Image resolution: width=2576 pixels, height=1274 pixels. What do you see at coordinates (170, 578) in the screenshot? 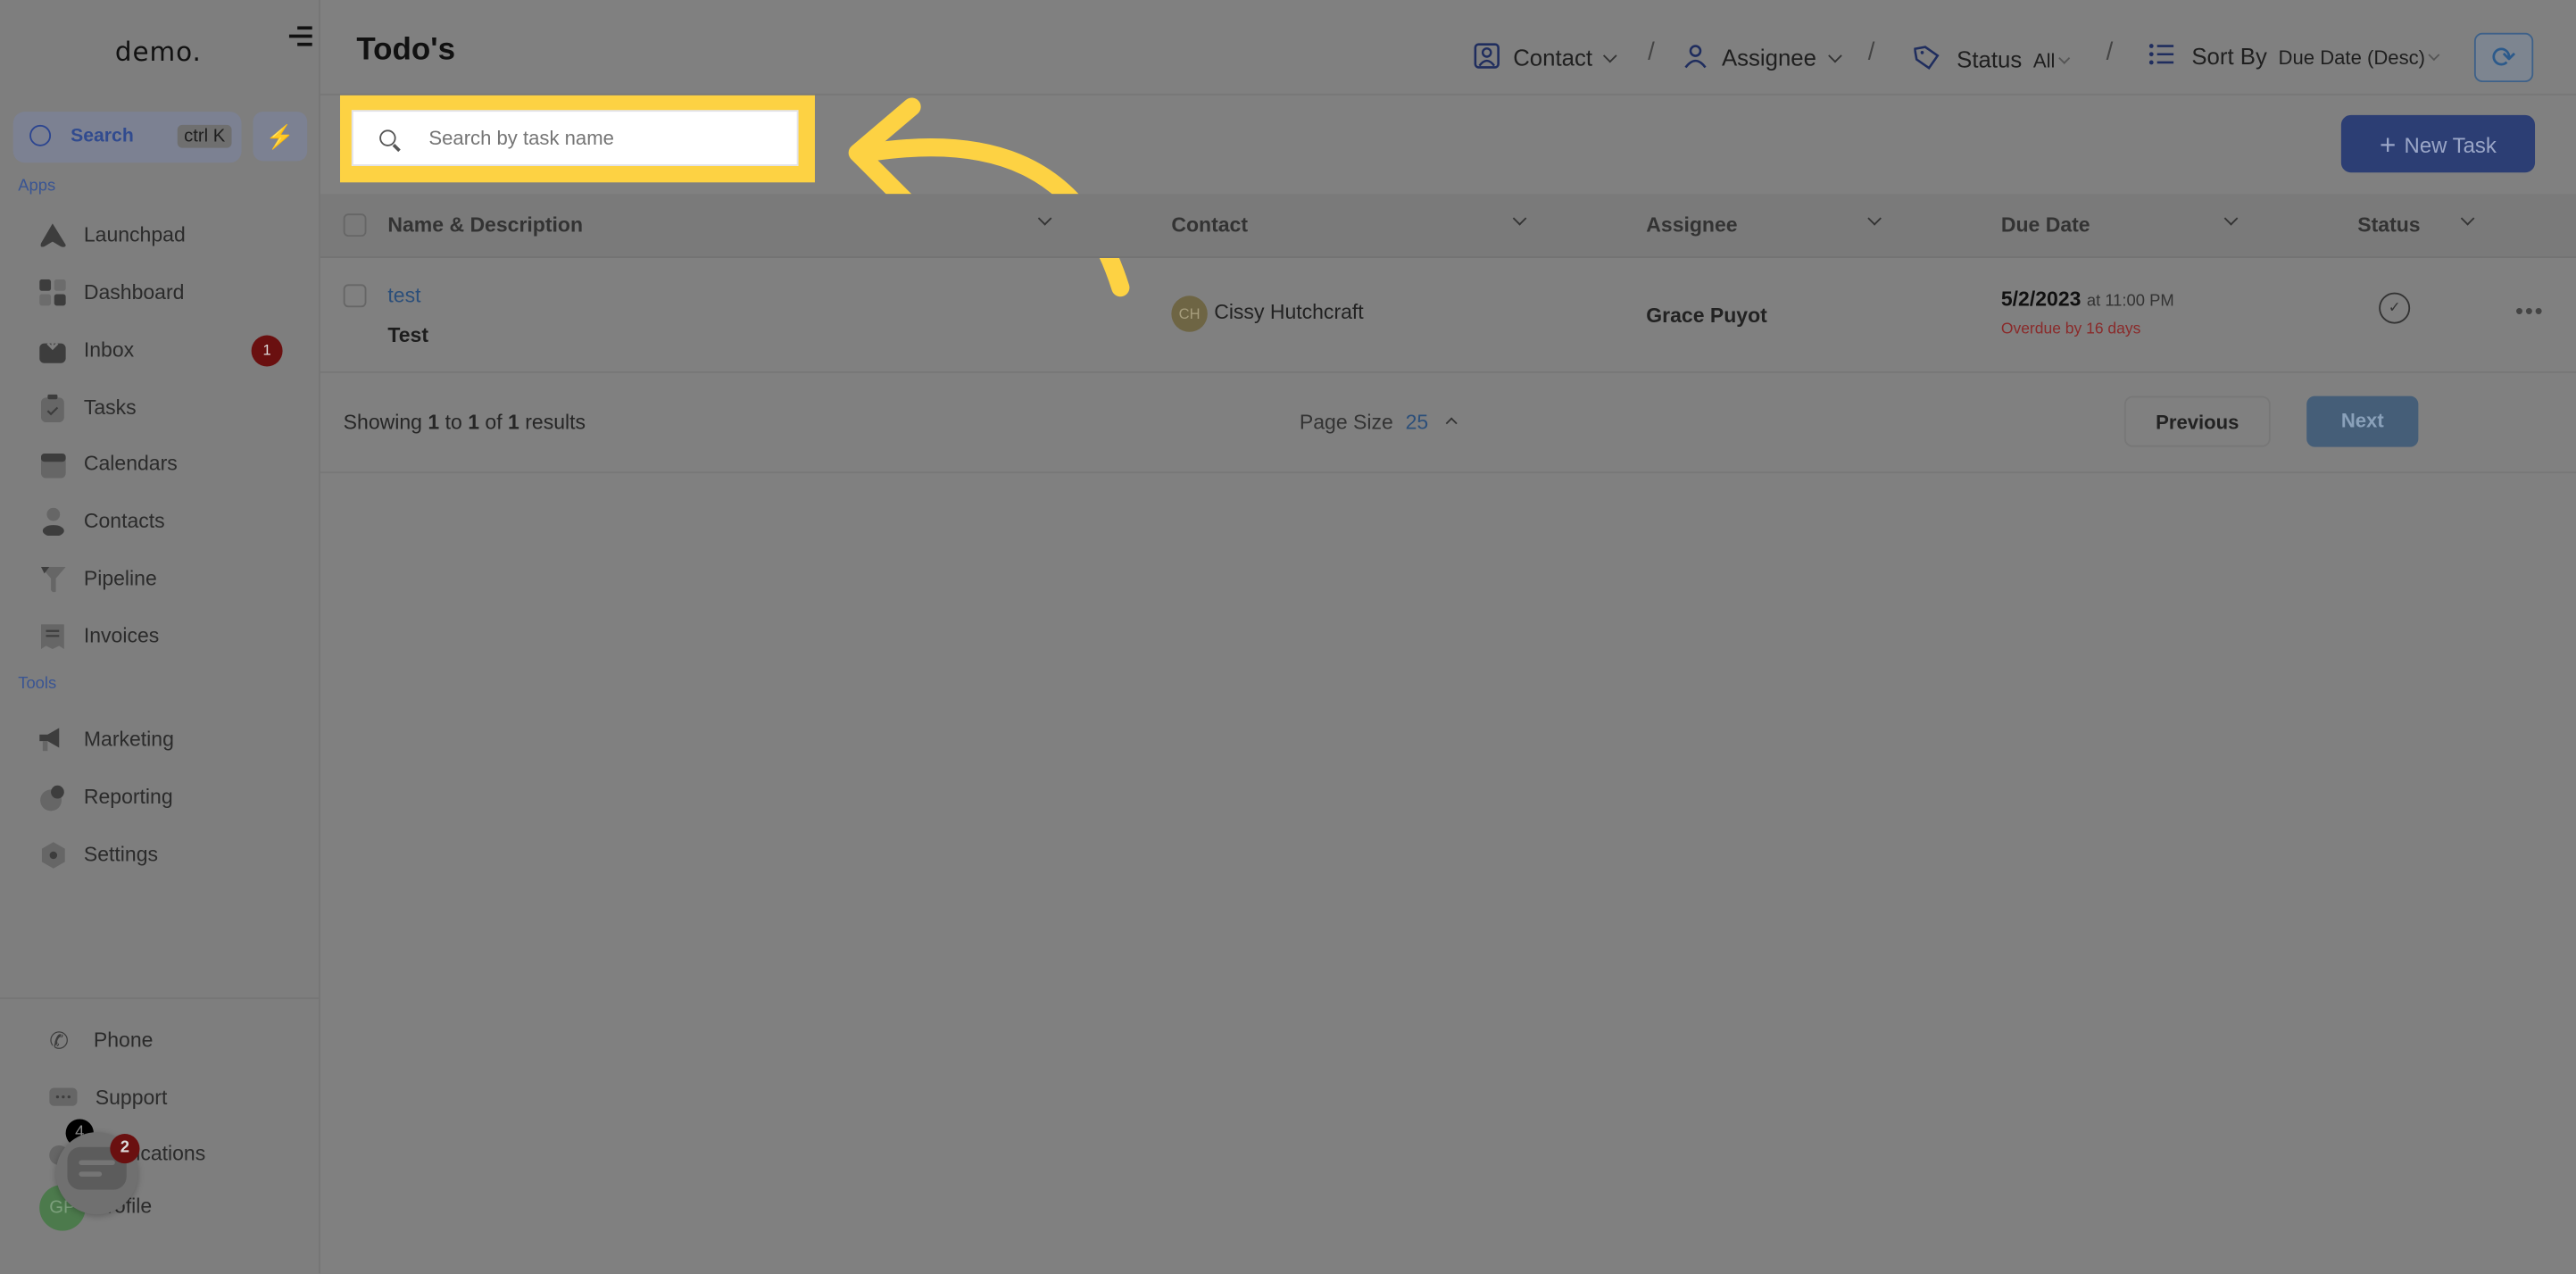
I see `sidebar-item-pipeline: Pipeline` at bounding box center [170, 578].